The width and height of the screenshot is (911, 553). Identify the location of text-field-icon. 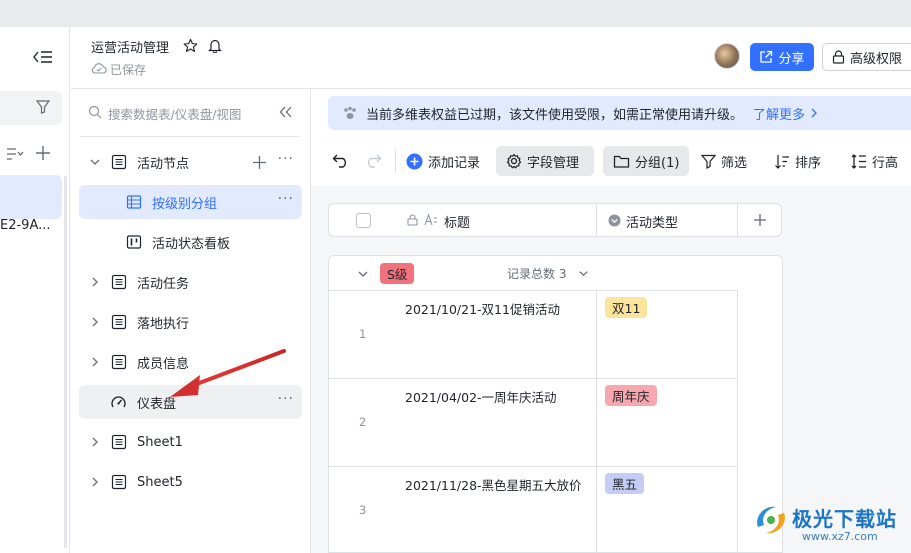
(430, 220).